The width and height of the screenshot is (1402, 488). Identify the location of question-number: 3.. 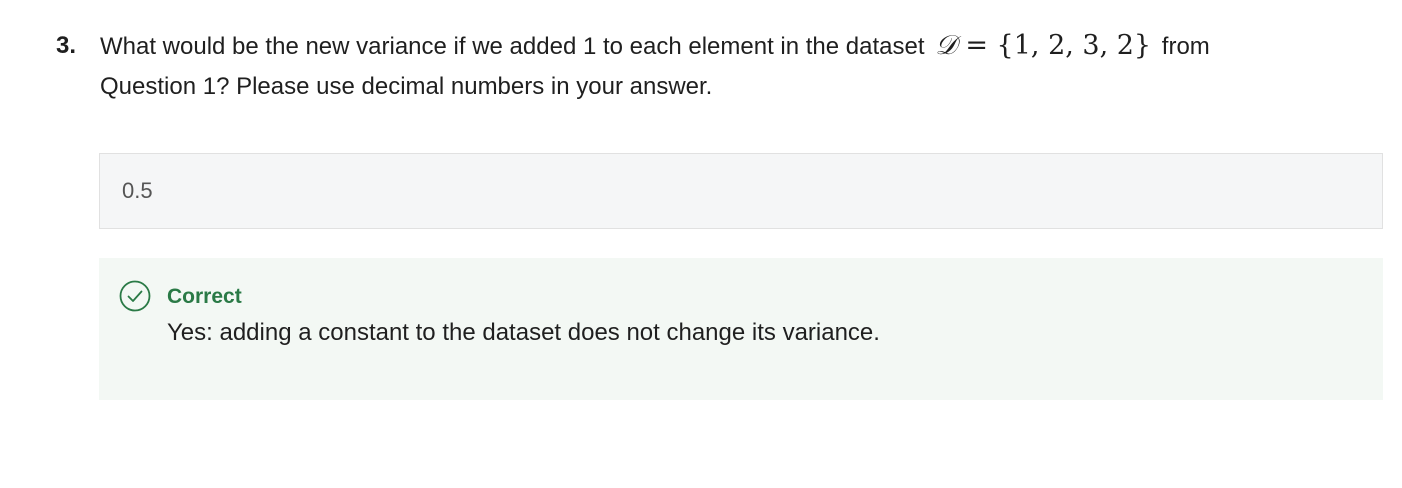
(66, 45).